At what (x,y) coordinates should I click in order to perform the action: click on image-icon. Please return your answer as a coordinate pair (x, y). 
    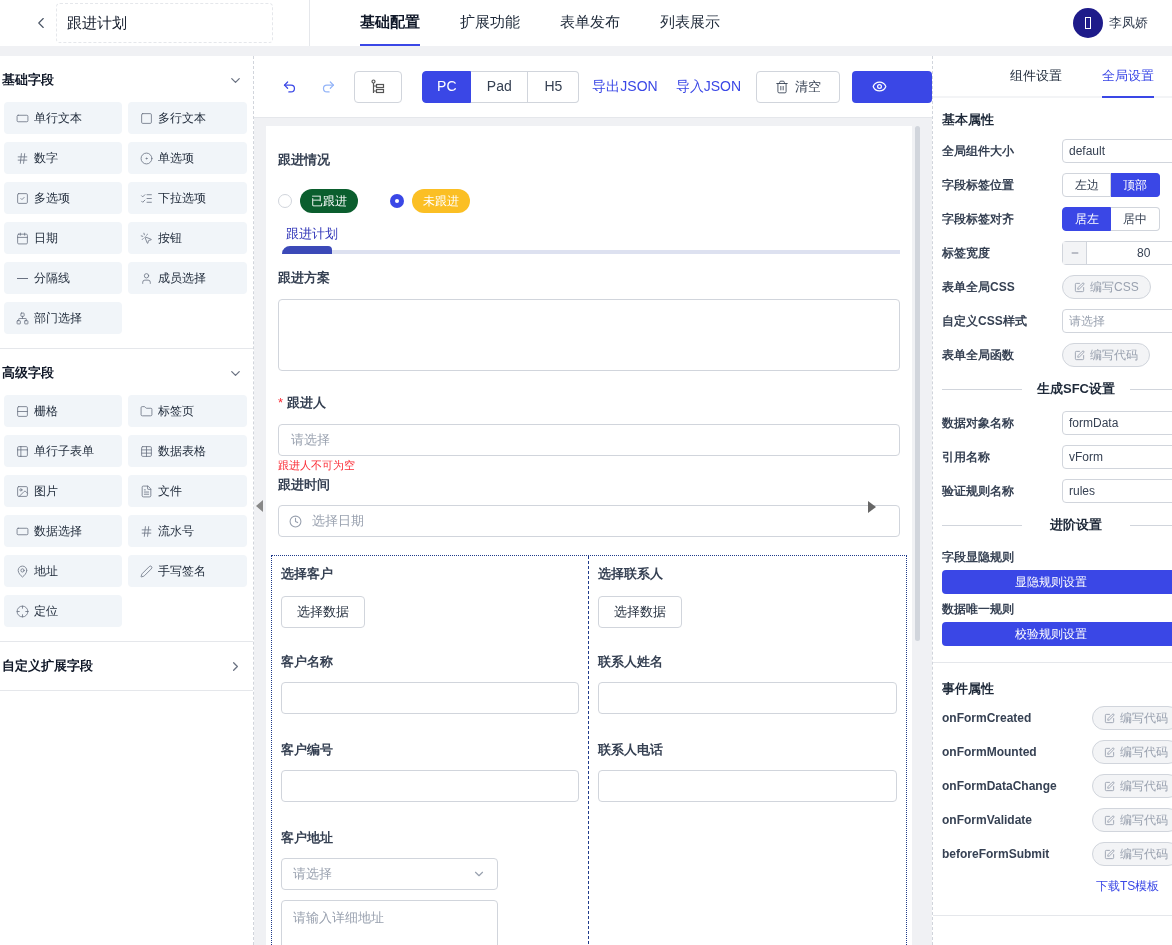
    Looking at the image, I should click on (22, 491).